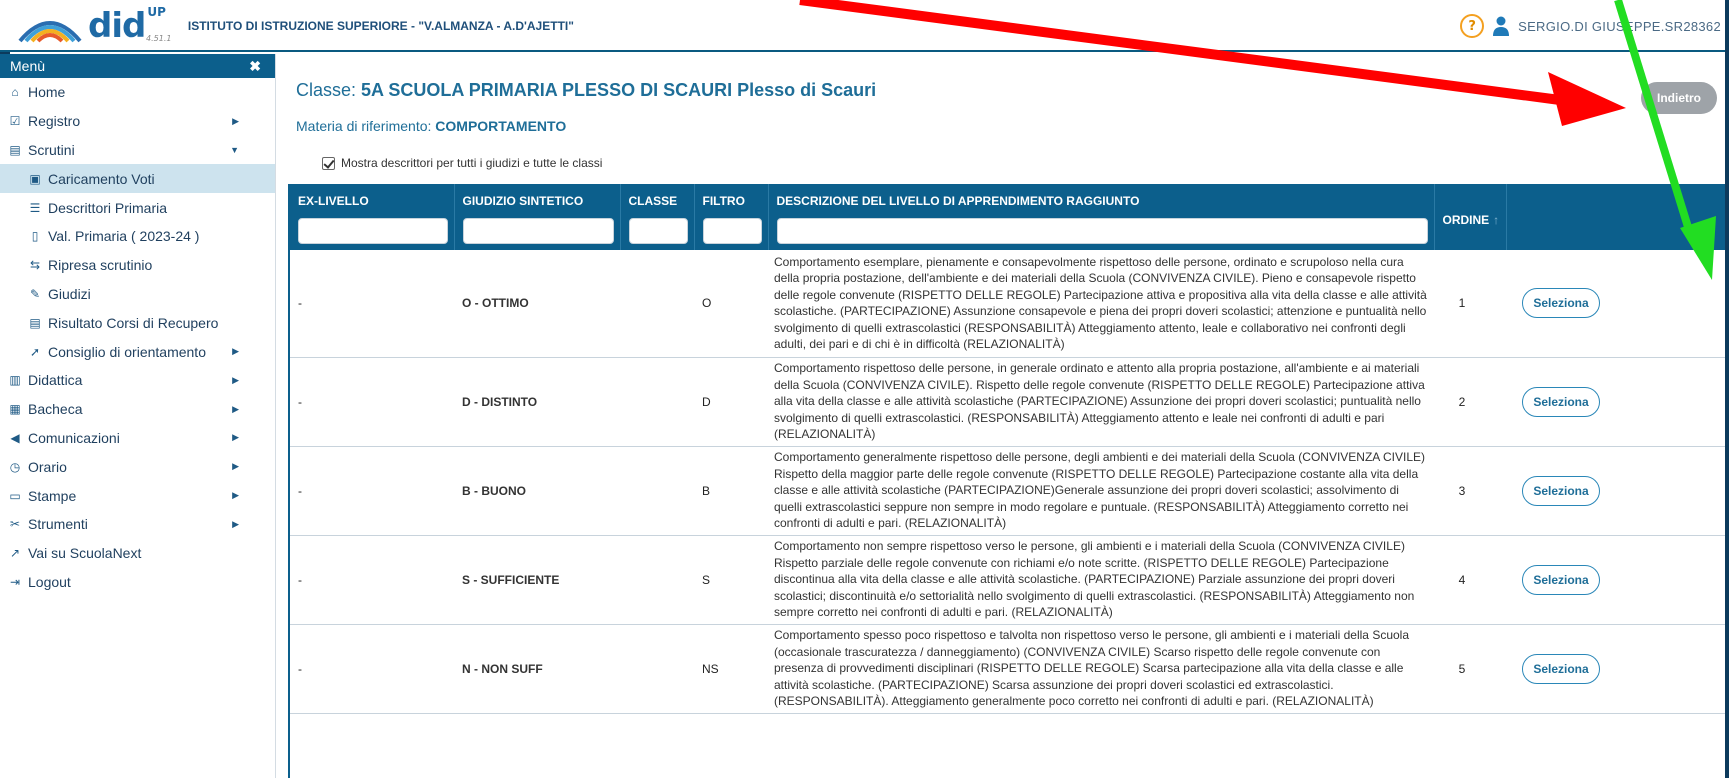 The height and width of the screenshot is (778, 1729). Describe the element at coordinates (731, 669) in the screenshot. I see `cell-filtro: NS` at that location.